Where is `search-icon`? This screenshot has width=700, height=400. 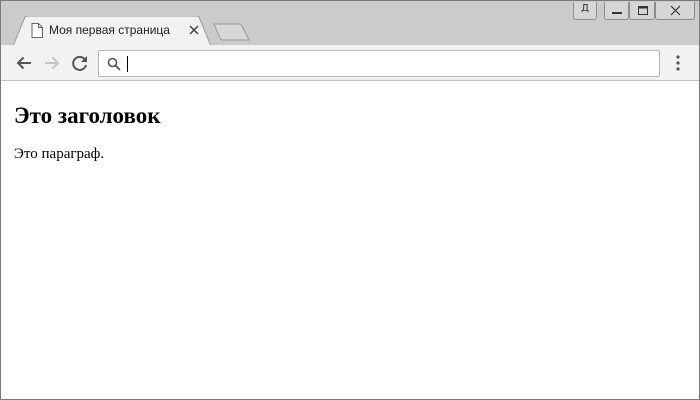
search-icon is located at coordinates (114, 64).